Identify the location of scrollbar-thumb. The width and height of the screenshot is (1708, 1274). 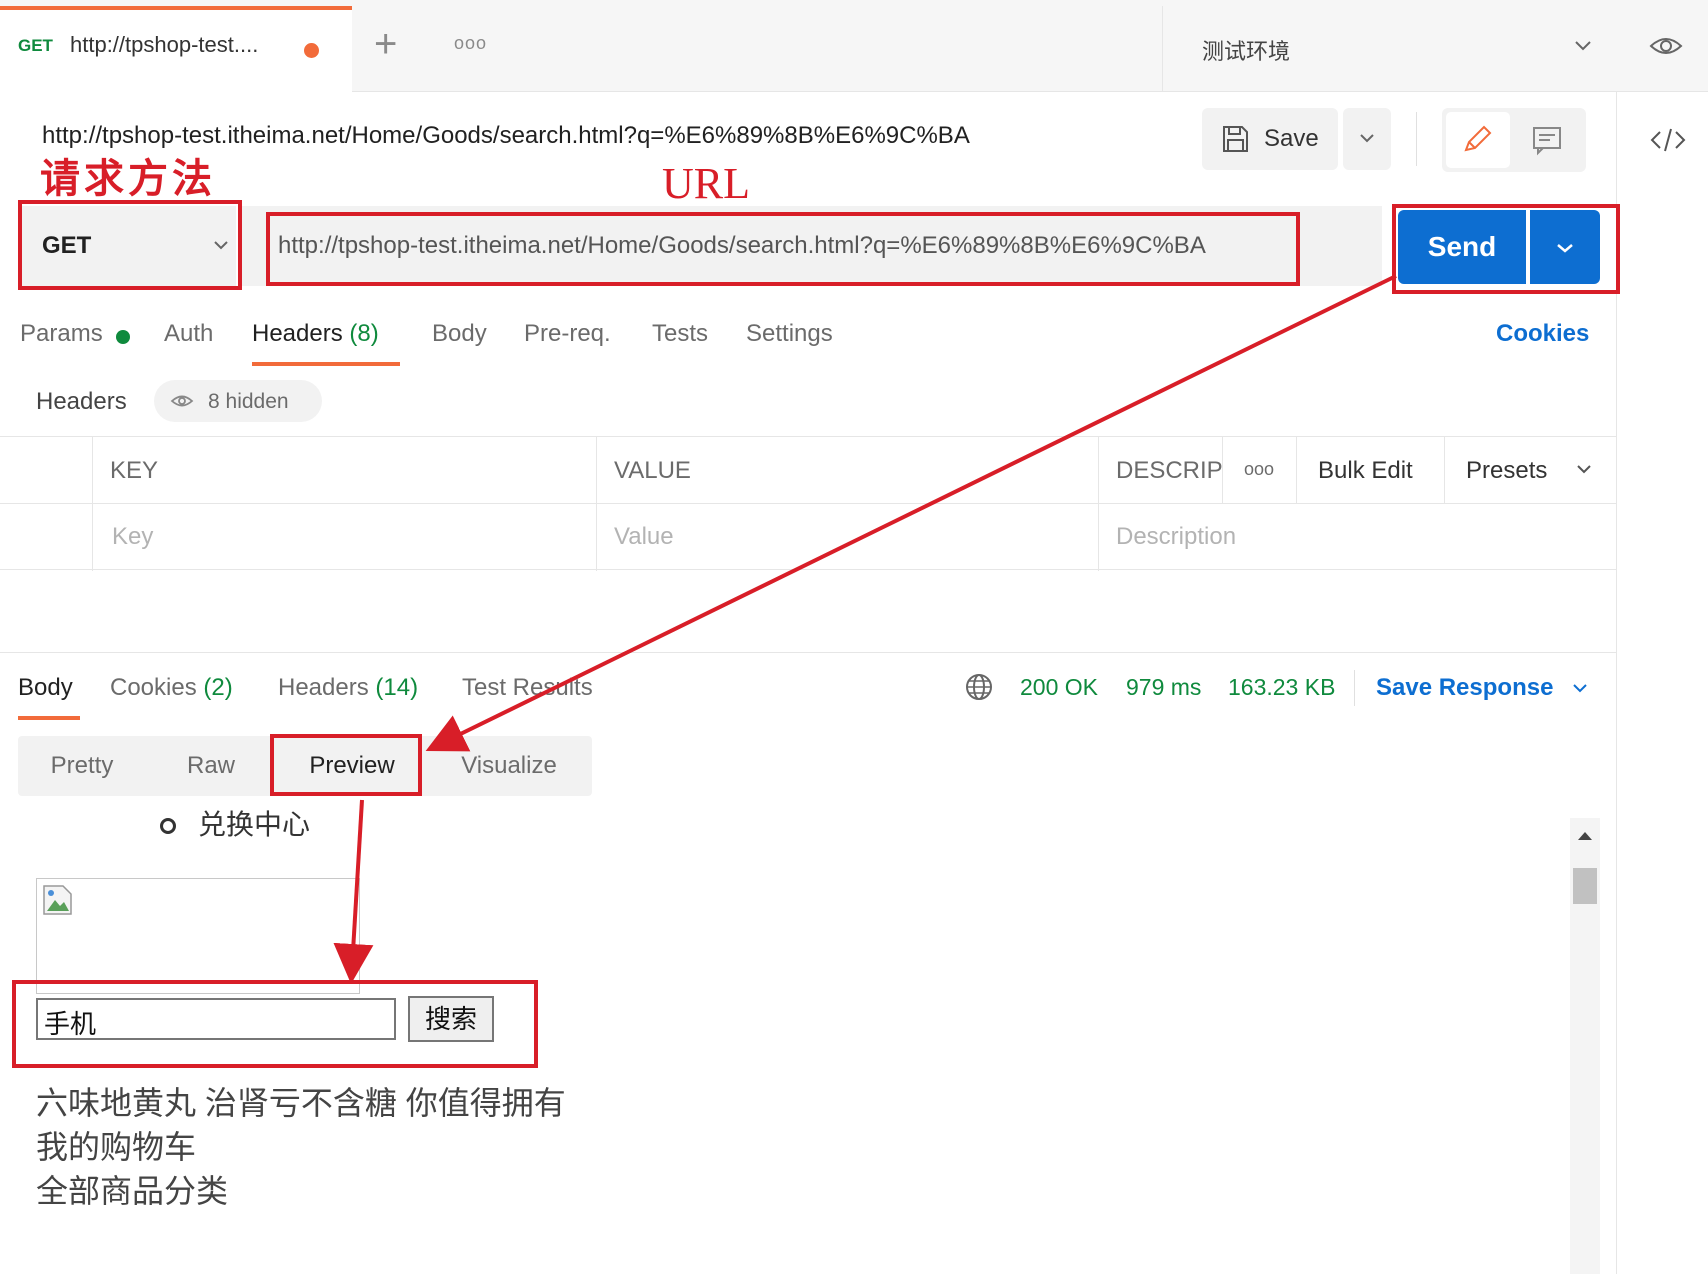
(1585, 886).